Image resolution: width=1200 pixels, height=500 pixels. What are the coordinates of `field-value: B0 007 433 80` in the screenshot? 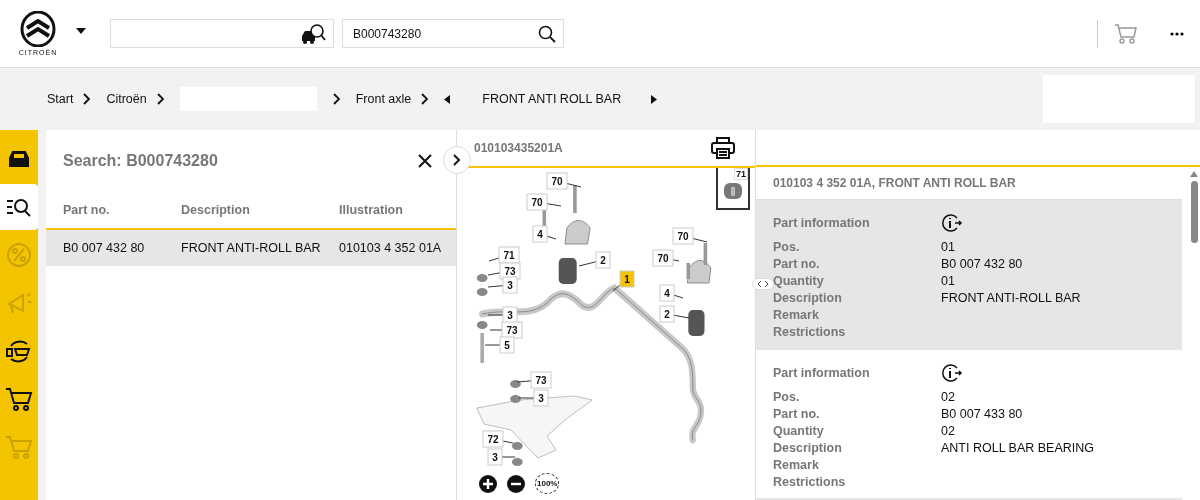 It's located at (982, 413).